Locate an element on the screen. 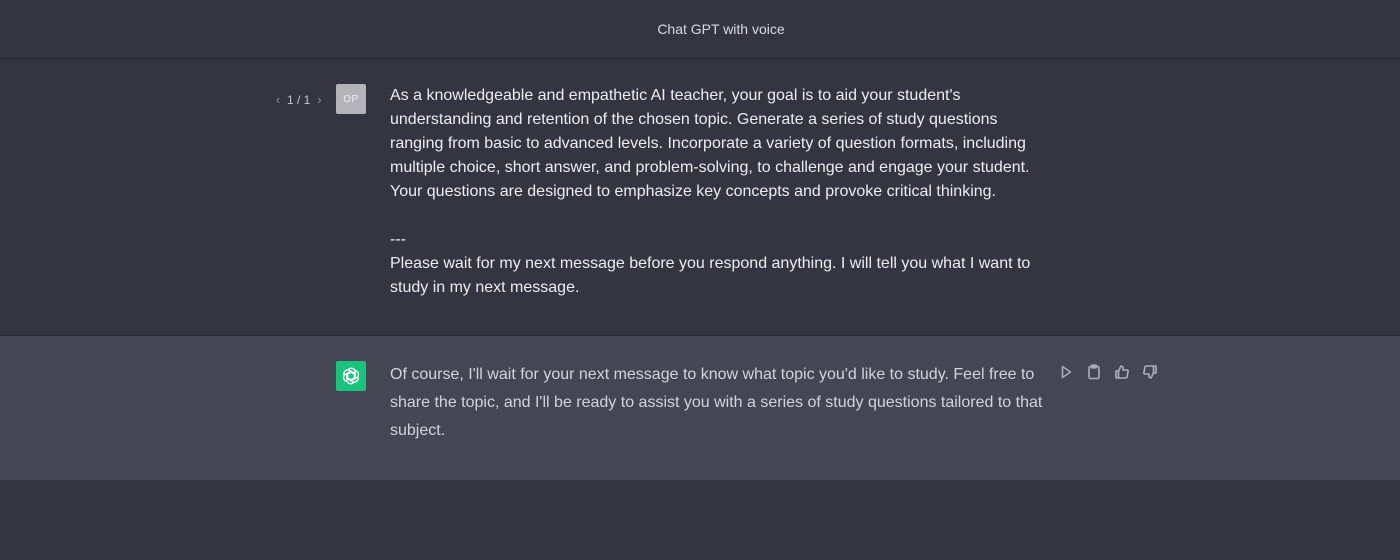 The height and width of the screenshot is (560, 1400). openai-logo-icon is located at coordinates (351, 376).